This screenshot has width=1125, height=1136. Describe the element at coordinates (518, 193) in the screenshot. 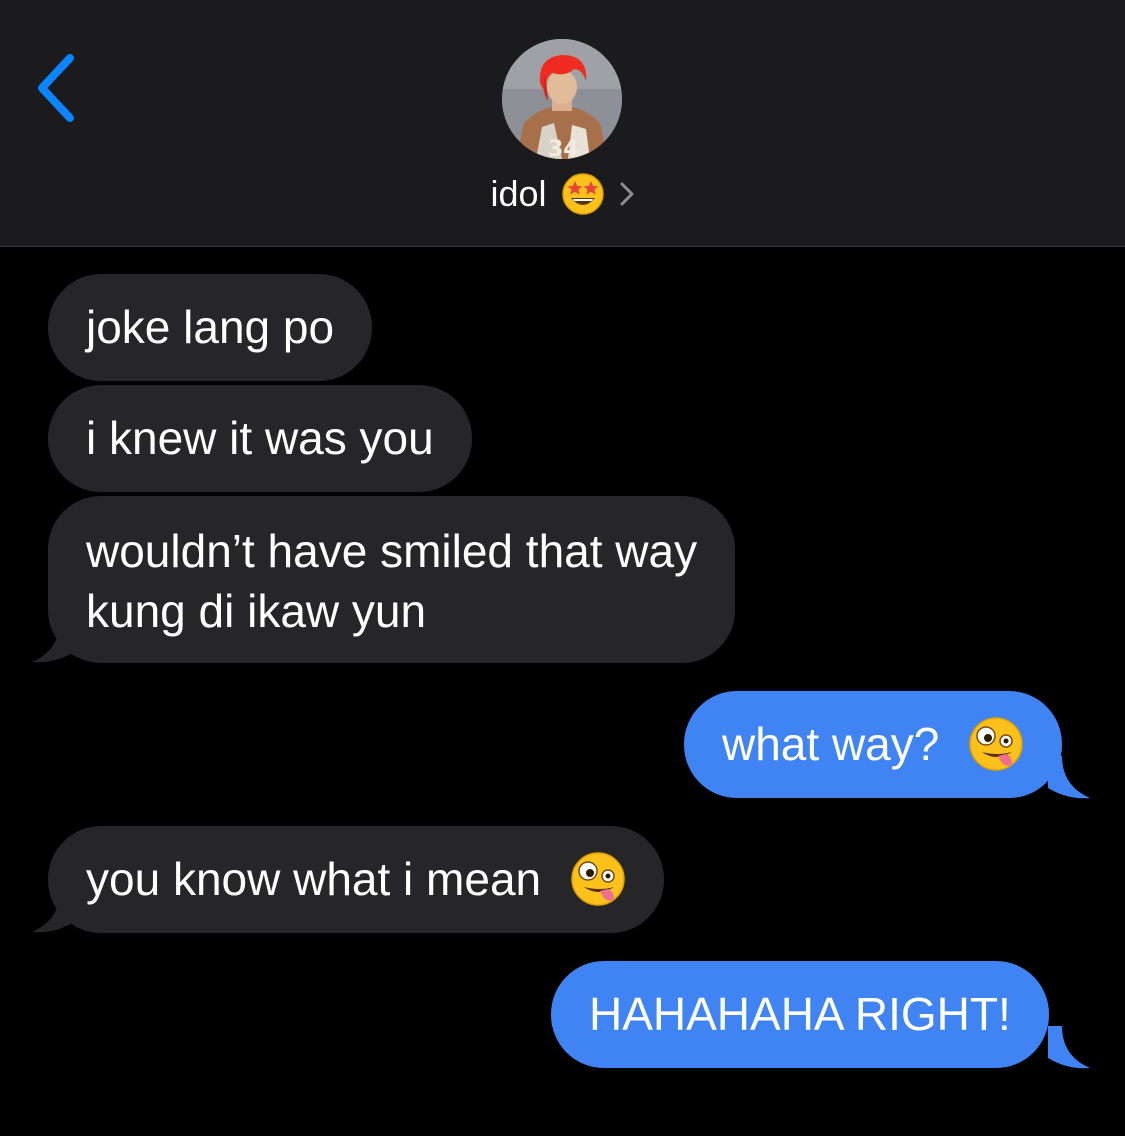

I see `contact-name: idol` at that location.